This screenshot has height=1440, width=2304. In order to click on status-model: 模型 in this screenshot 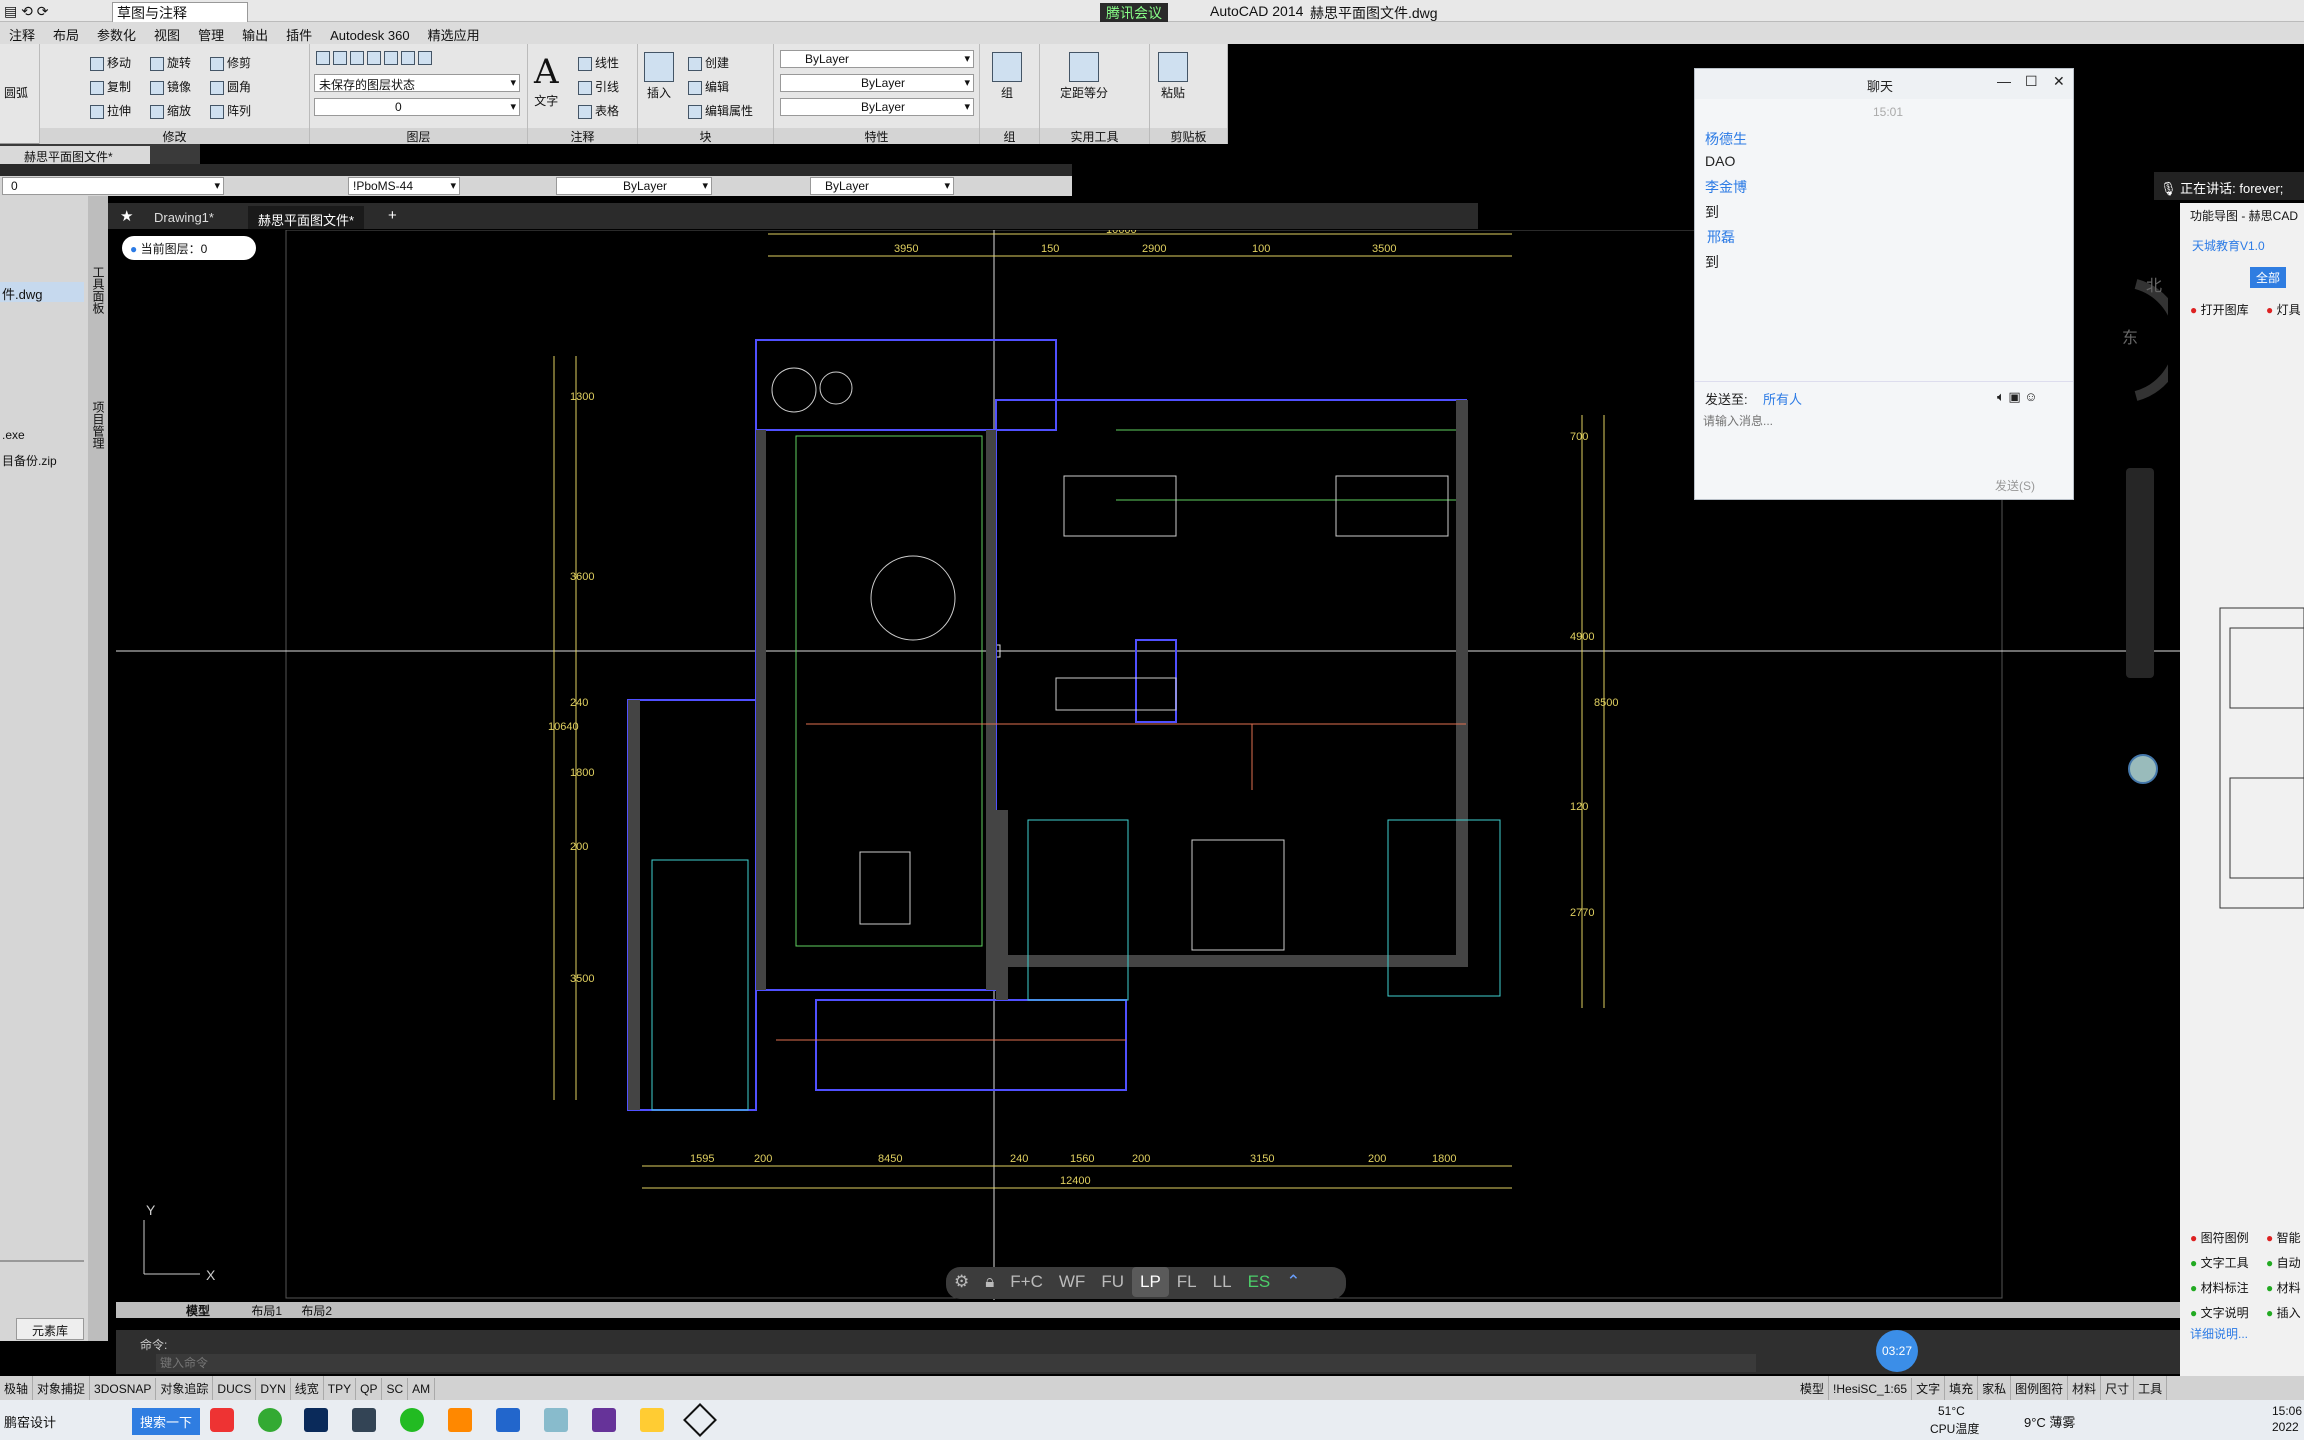, I will do `click(1813, 1388)`.